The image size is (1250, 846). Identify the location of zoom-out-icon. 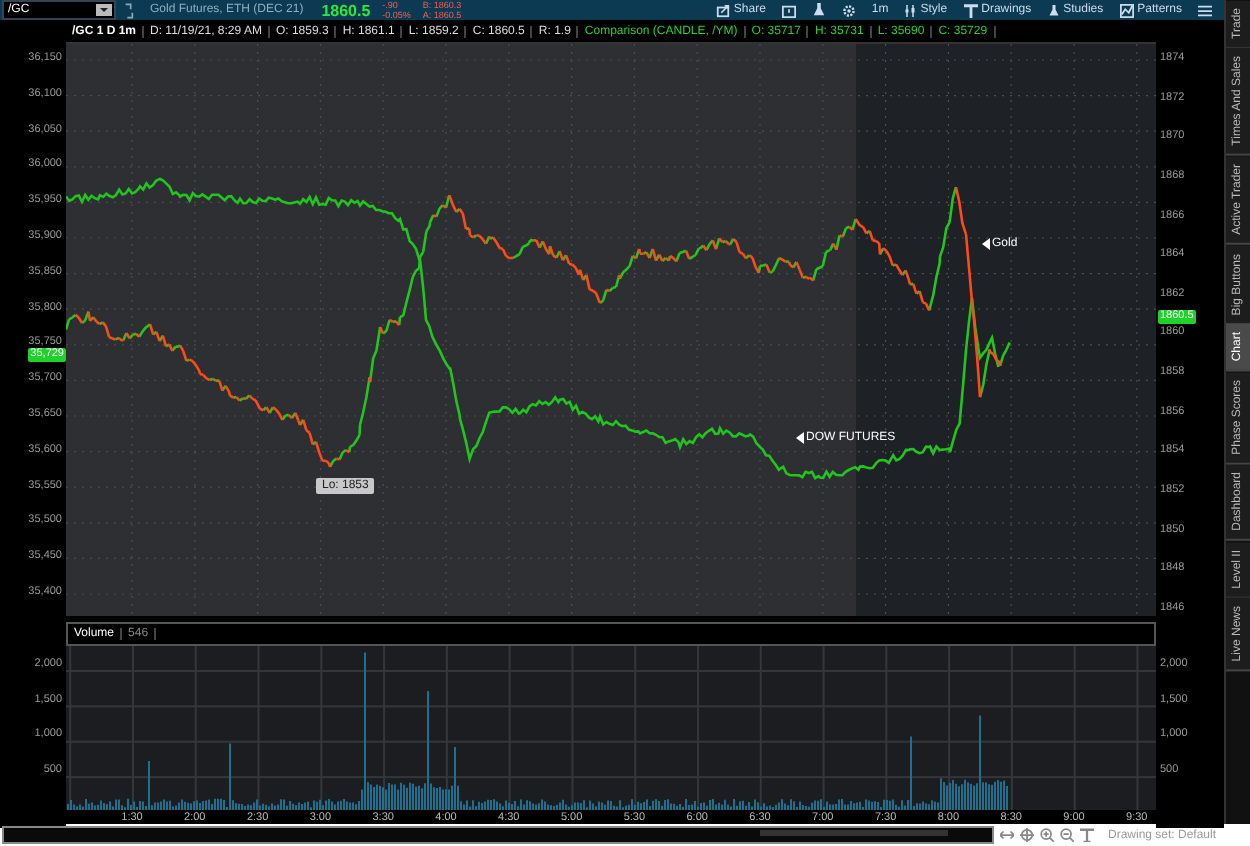
(1067, 835).